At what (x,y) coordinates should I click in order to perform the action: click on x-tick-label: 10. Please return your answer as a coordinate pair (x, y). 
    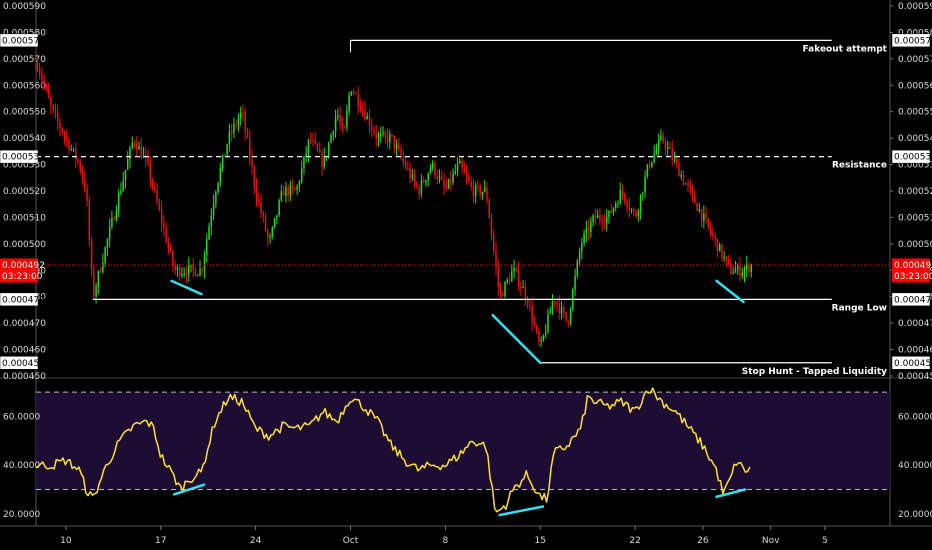
    Looking at the image, I should click on (66, 541).